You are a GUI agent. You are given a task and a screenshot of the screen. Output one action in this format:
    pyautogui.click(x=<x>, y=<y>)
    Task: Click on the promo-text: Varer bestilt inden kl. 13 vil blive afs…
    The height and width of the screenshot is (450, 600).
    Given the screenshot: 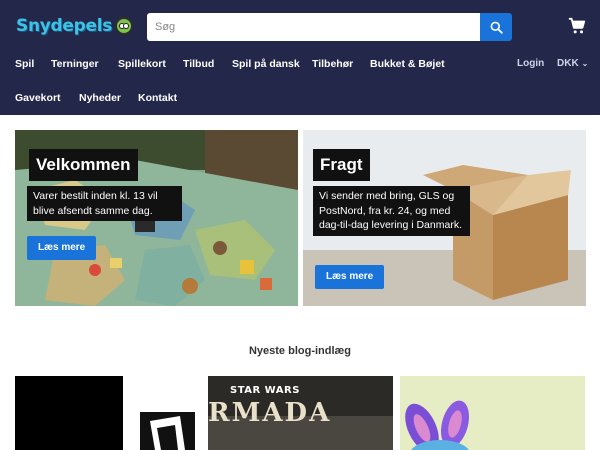 What is the action you would take?
    pyautogui.click(x=104, y=203)
    